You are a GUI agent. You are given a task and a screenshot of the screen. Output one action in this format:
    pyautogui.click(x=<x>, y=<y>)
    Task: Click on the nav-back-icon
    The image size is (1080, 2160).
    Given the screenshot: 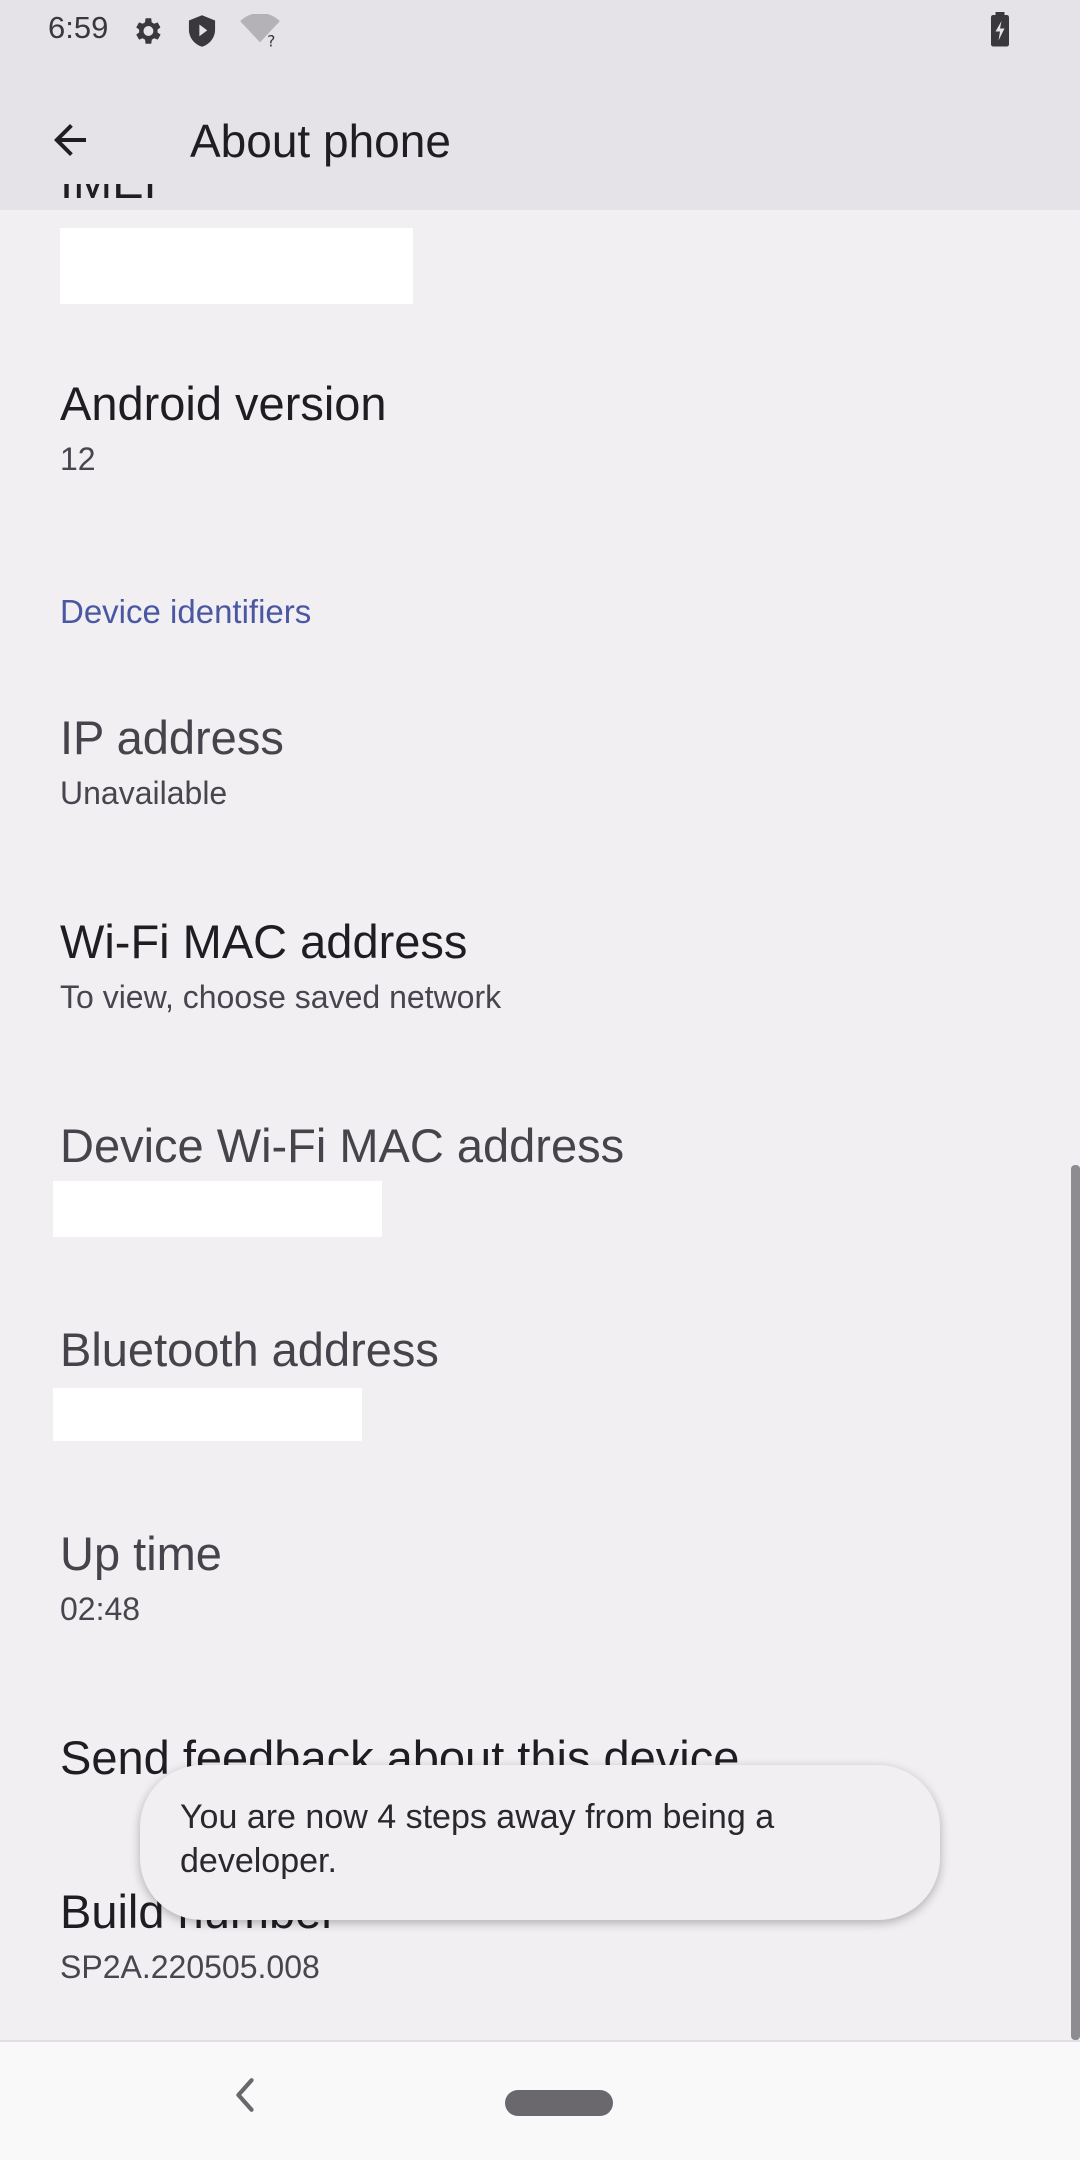 What is the action you would take?
    pyautogui.click(x=245, y=2097)
    